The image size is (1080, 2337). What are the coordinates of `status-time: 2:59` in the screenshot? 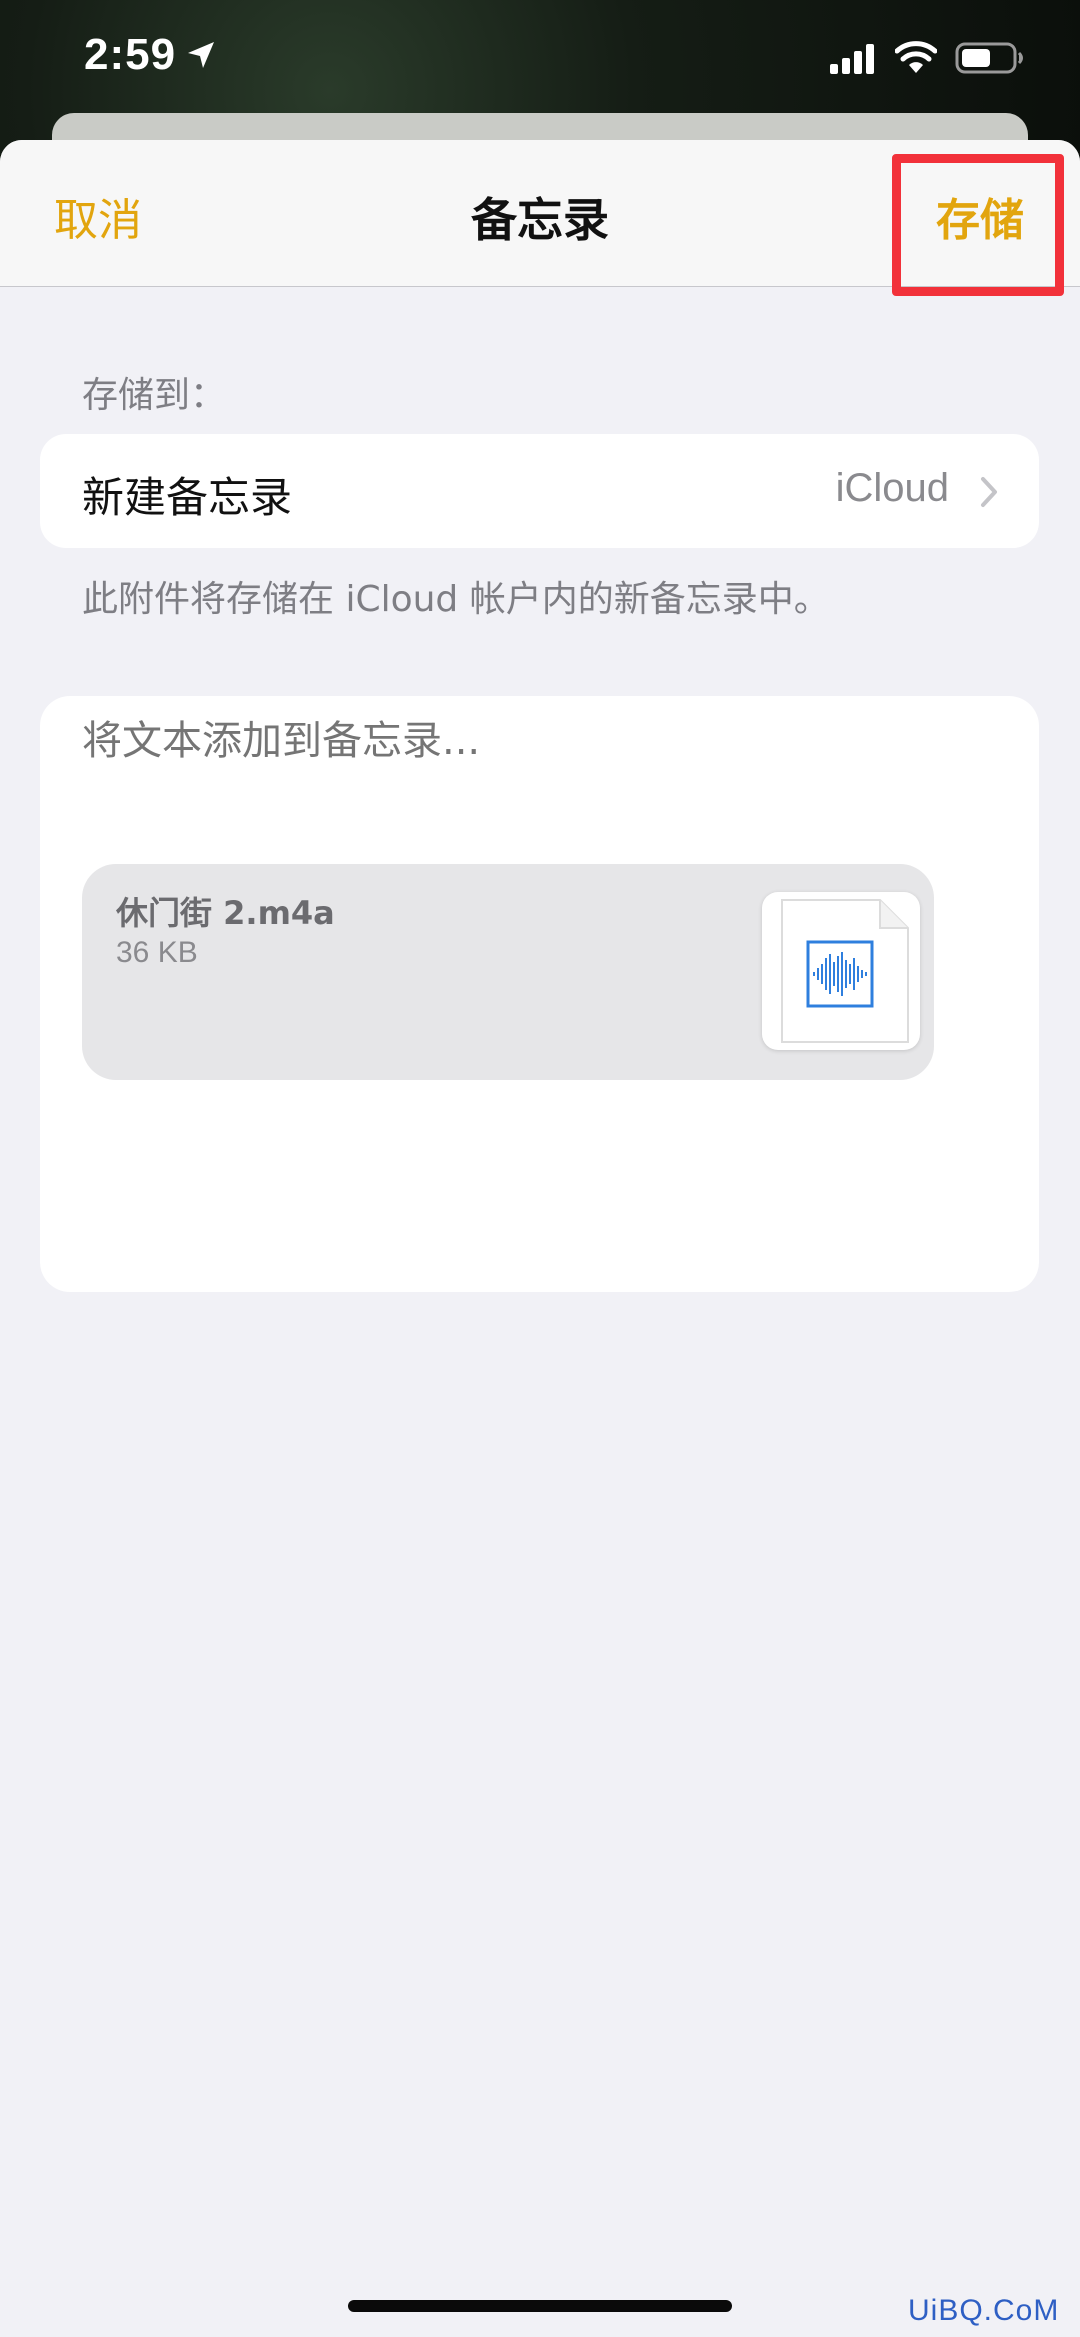 It's located at (130, 54).